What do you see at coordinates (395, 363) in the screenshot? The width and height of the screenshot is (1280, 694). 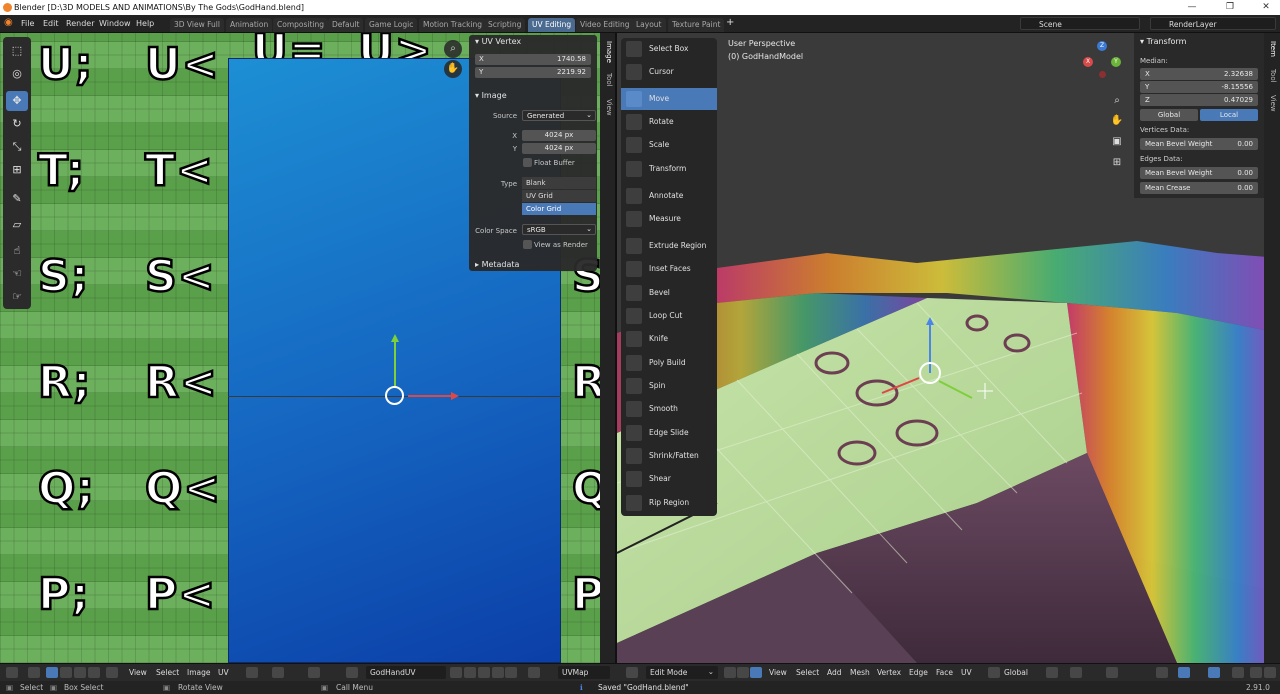 I see `move-gizmo-y-arrow` at bounding box center [395, 363].